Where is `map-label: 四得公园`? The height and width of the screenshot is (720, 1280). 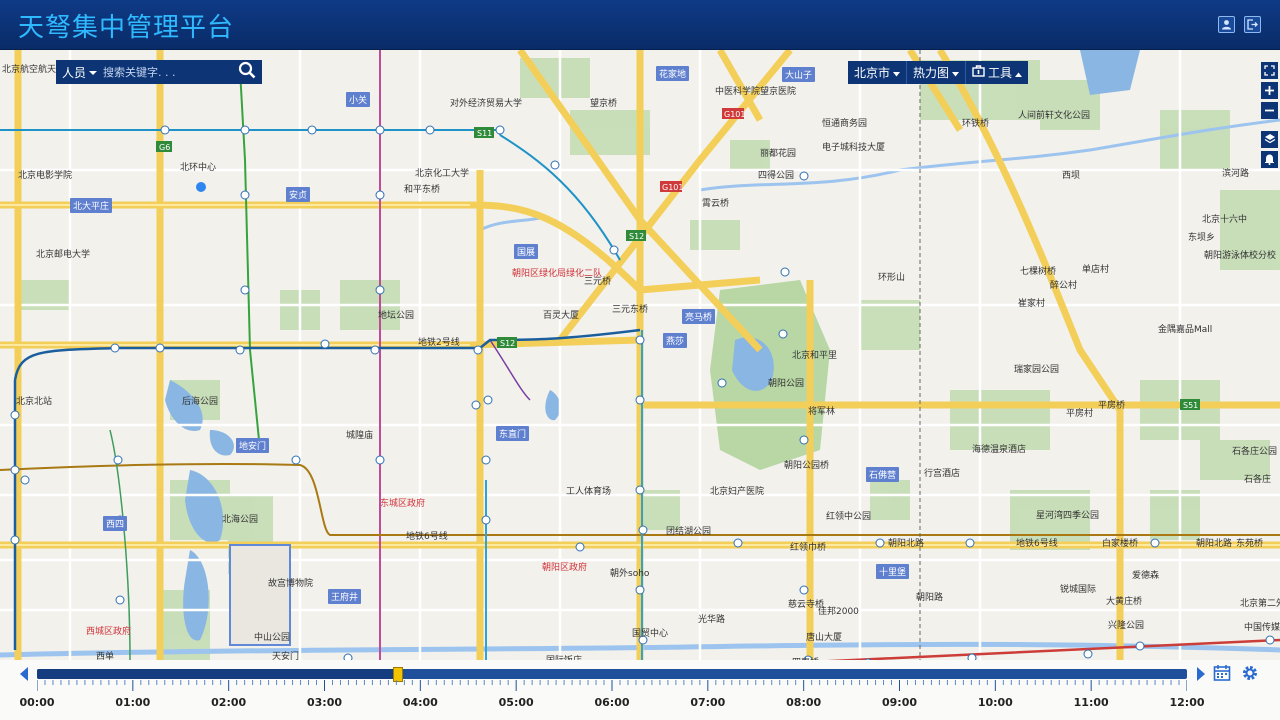 map-label: 四得公园 is located at coordinates (776, 176).